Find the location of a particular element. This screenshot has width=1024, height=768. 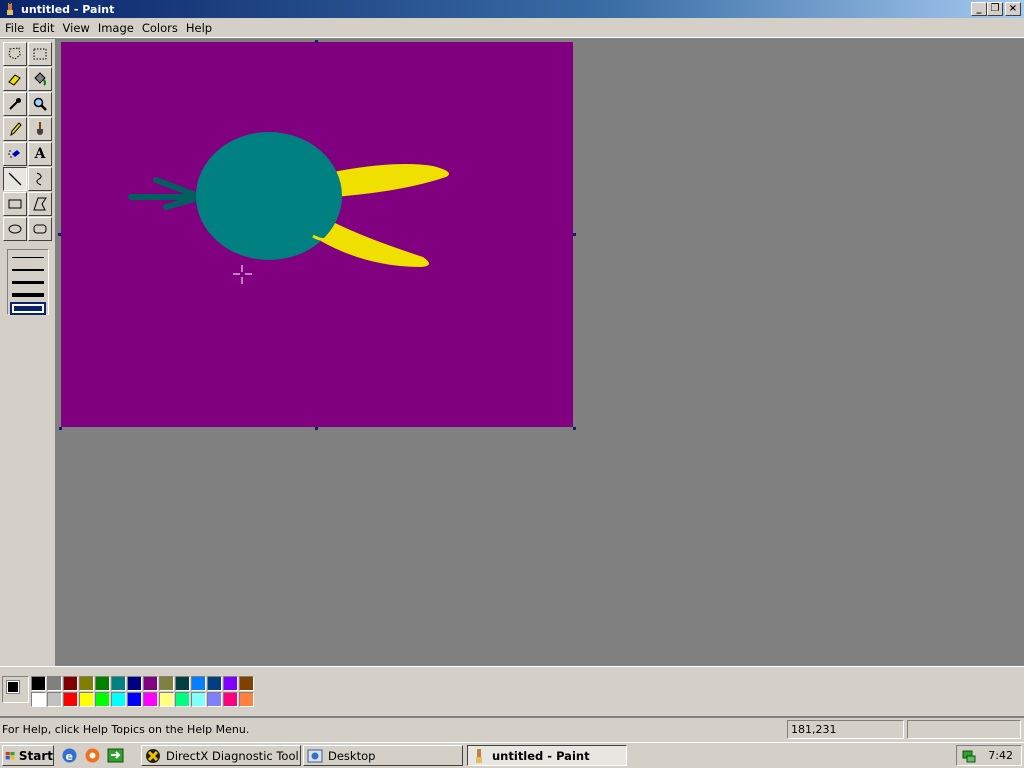

tool-rounded-rectangle is located at coordinates (40, 229).